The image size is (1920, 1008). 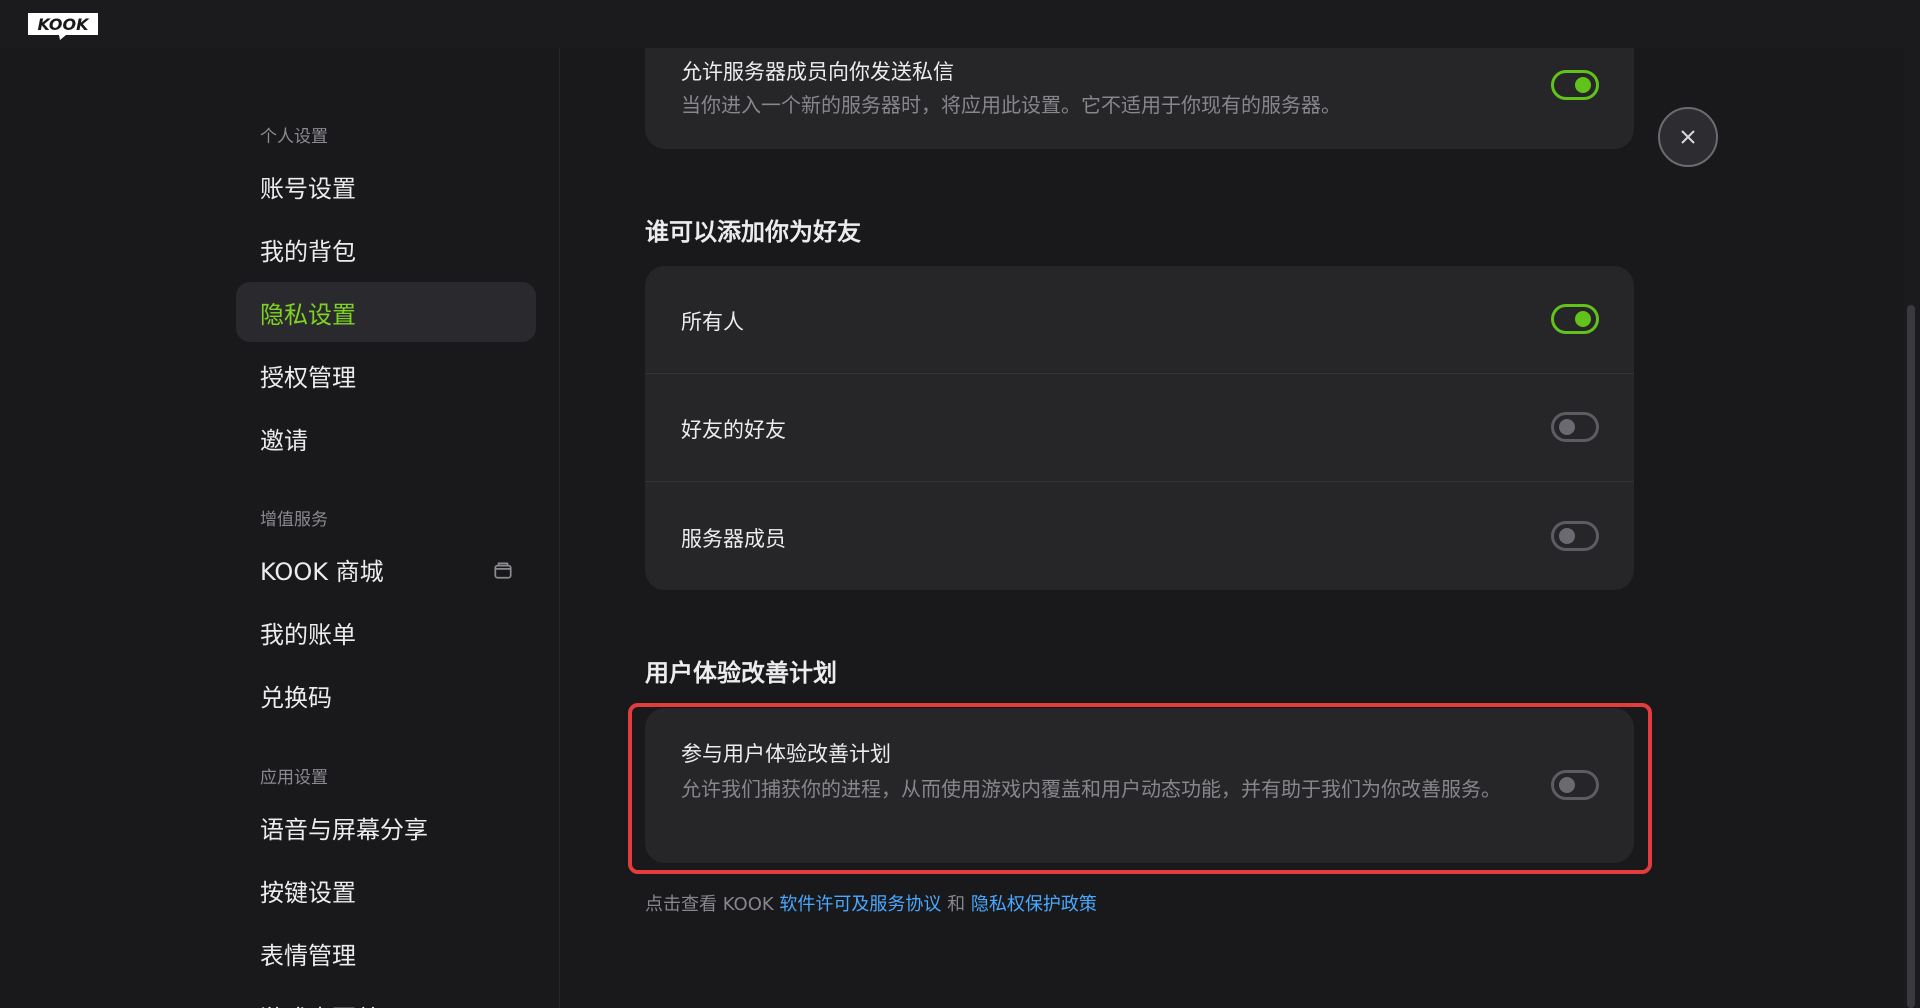 What do you see at coordinates (322, 571) in the screenshot?
I see `sidebar-item-label: KOOK 商城` at bounding box center [322, 571].